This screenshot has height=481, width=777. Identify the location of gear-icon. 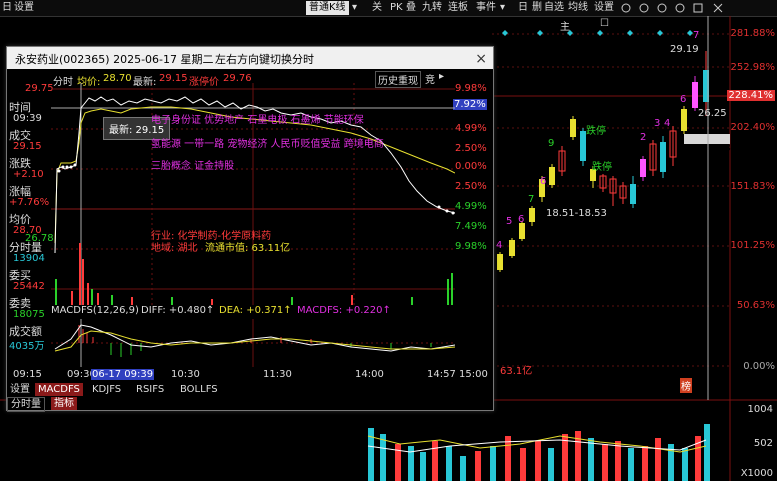
(680, 8).